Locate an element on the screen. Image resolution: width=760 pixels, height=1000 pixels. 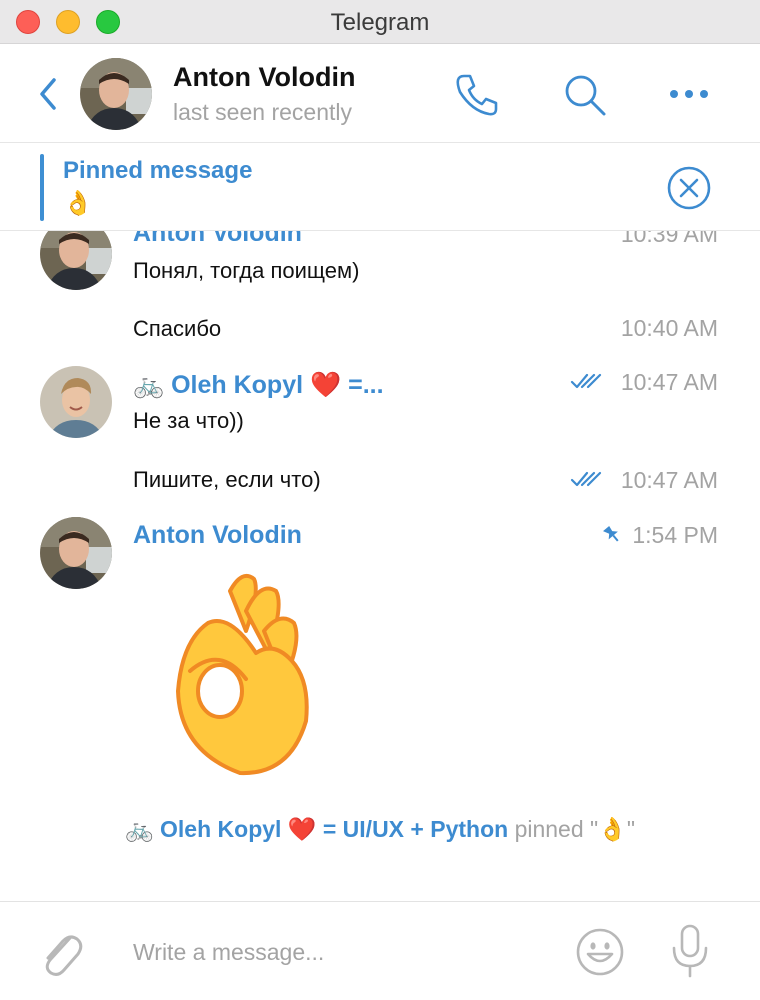
search-icon is located at coordinates (585, 95).